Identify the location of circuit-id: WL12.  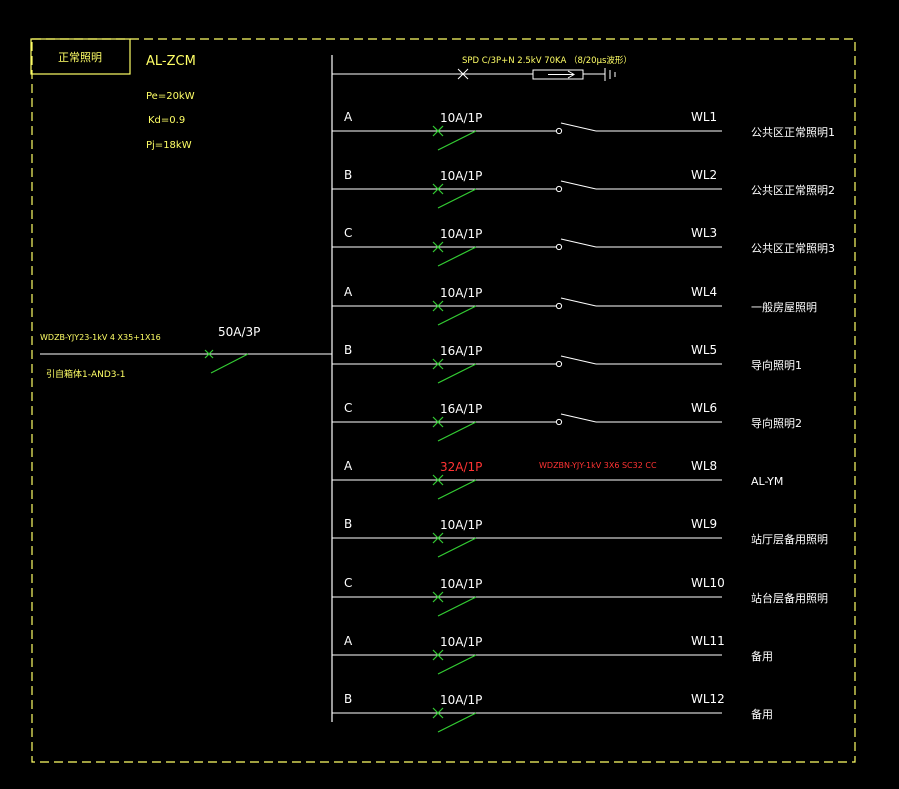
(708, 699).